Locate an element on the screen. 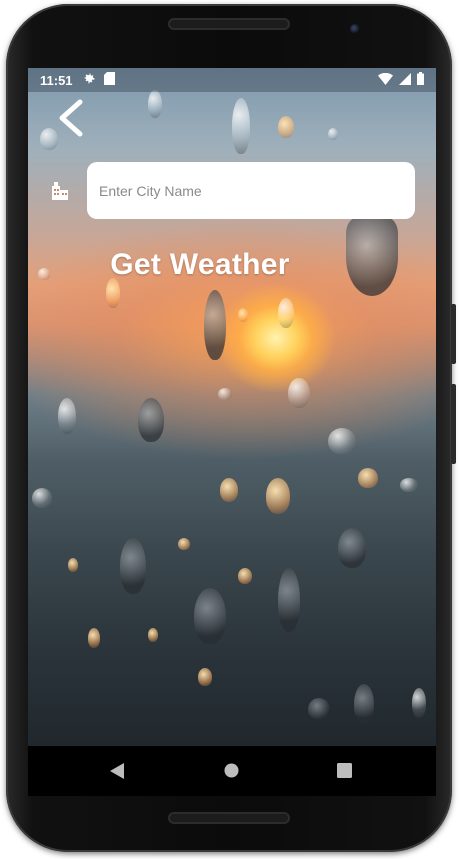 The width and height of the screenshot is (459, 859). back-button is located at coordinates (72, 118).